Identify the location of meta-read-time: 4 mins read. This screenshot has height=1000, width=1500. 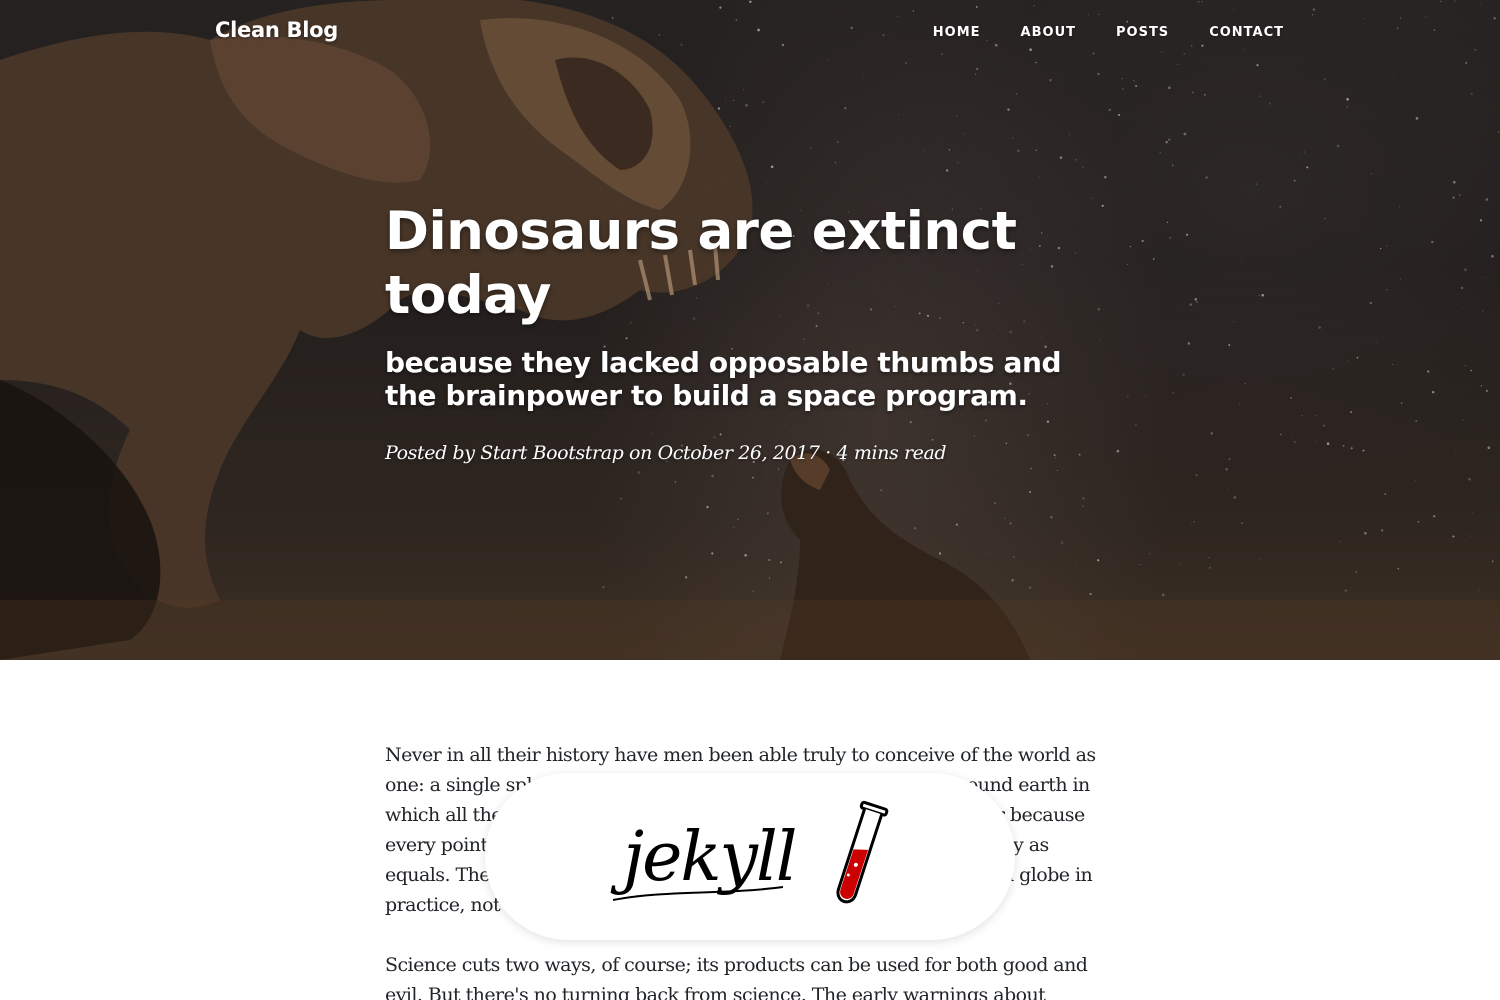
(891, 453).